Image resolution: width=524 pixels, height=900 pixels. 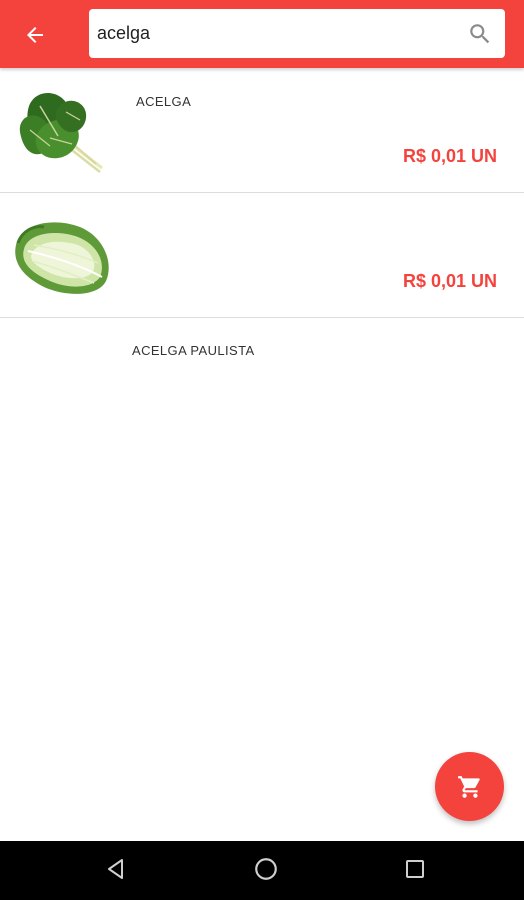 I want to click on nav-back-triangle-icon, so click(x=116, y=871).